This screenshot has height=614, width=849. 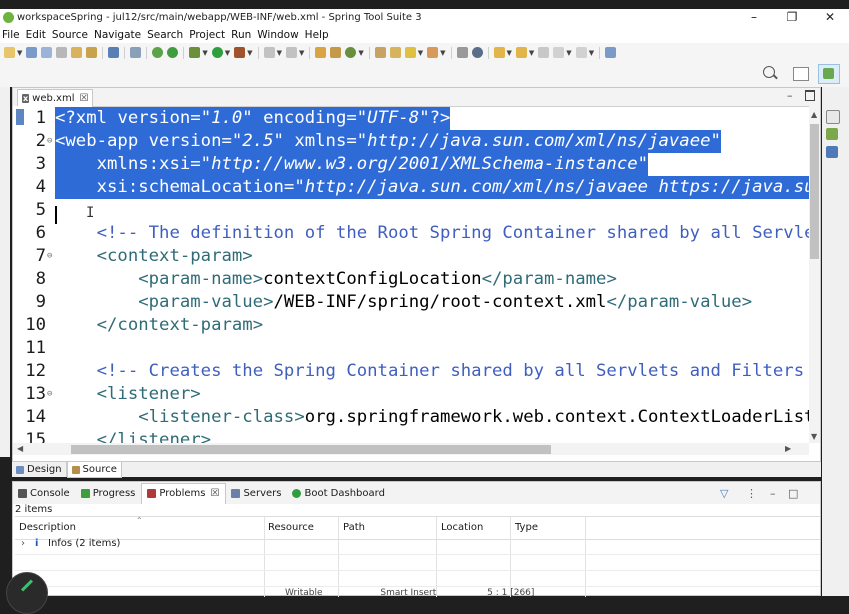 I want to click on horizontal-scroll-thumb, so click(x=311, y=449).